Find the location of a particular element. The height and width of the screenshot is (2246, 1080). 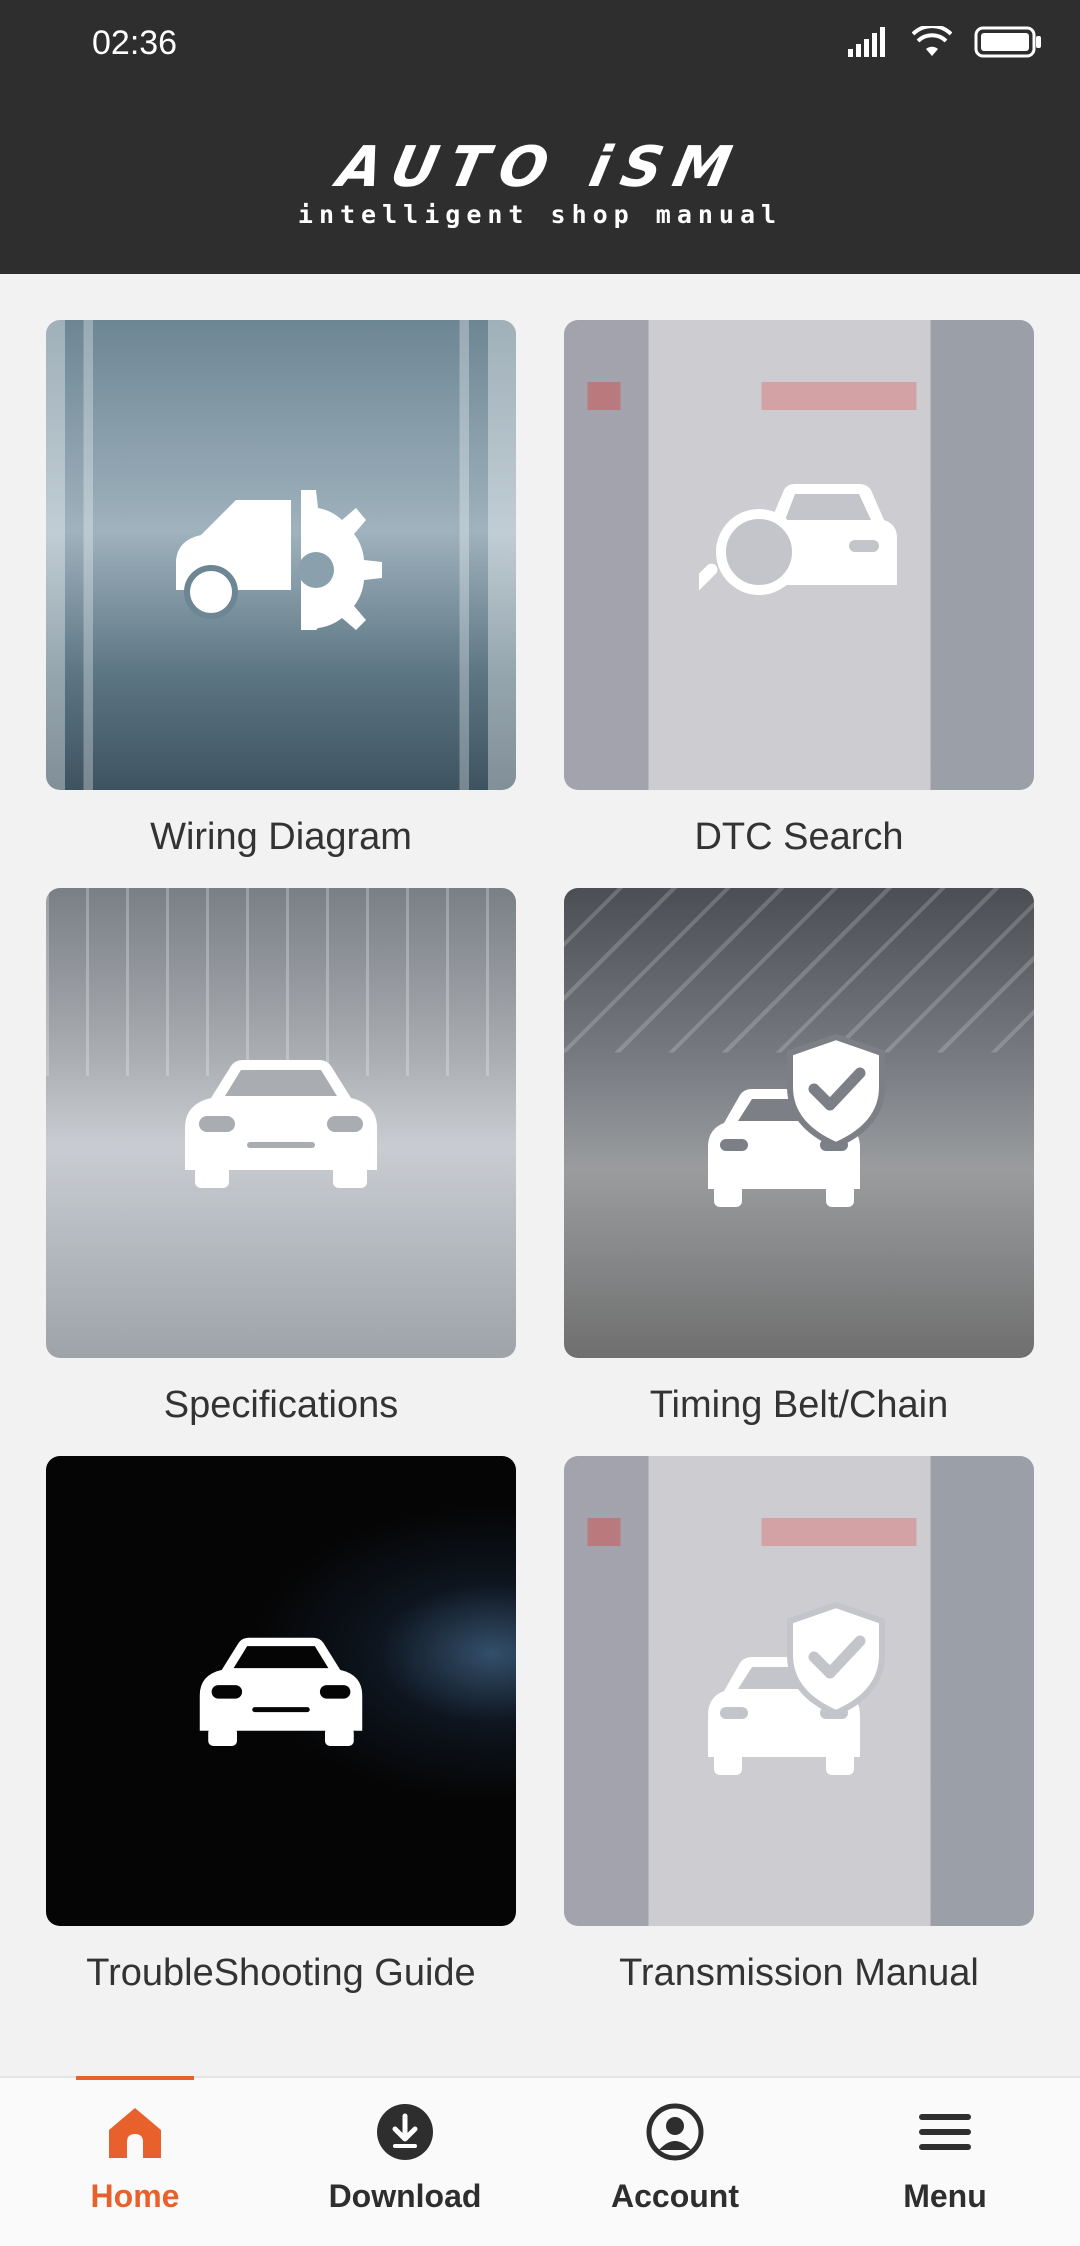

nav-download-label: Download is located at coordinates (405, 2196).